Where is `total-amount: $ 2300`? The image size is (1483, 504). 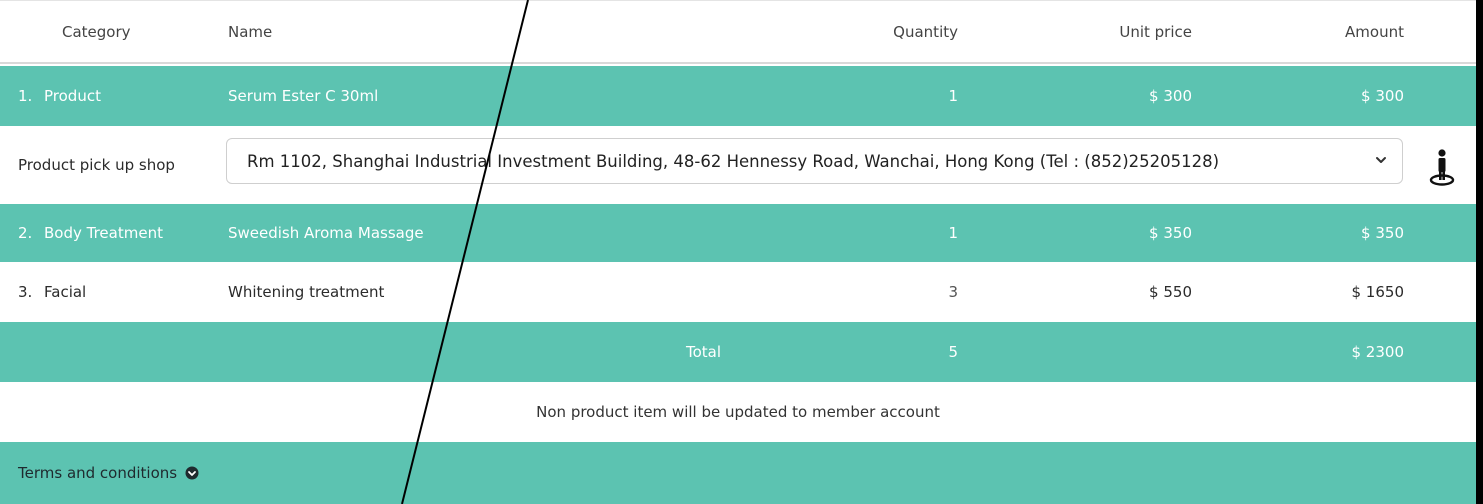 total-amount: $ 2300 is located at coordinates (1378, 352).